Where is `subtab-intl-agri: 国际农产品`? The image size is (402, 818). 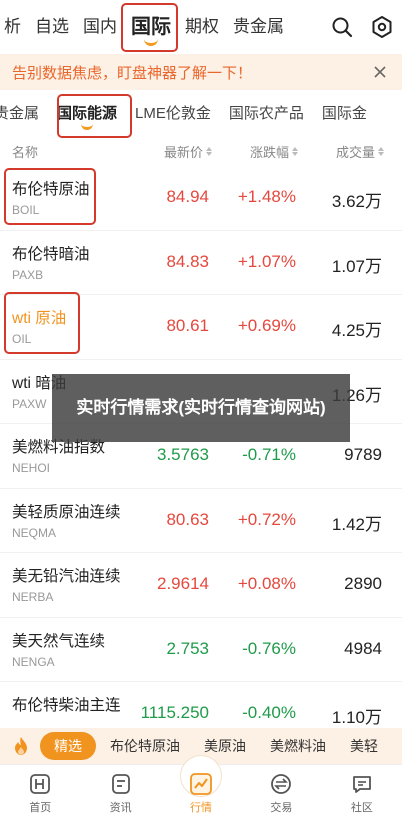 subtab-intl-agri: 国际农产品 is located at coordinates (266, 114).